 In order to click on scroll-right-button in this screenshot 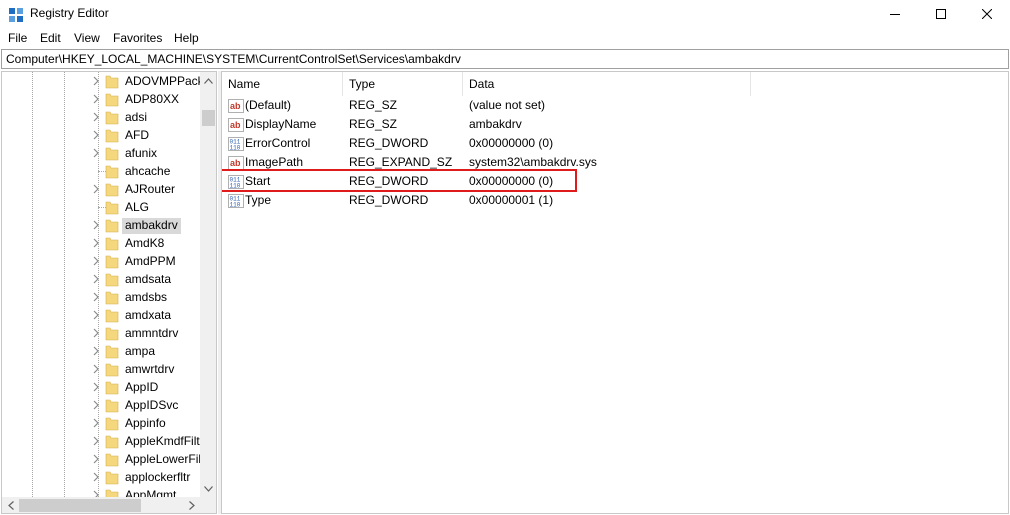, I will do `click(191, 505)`.